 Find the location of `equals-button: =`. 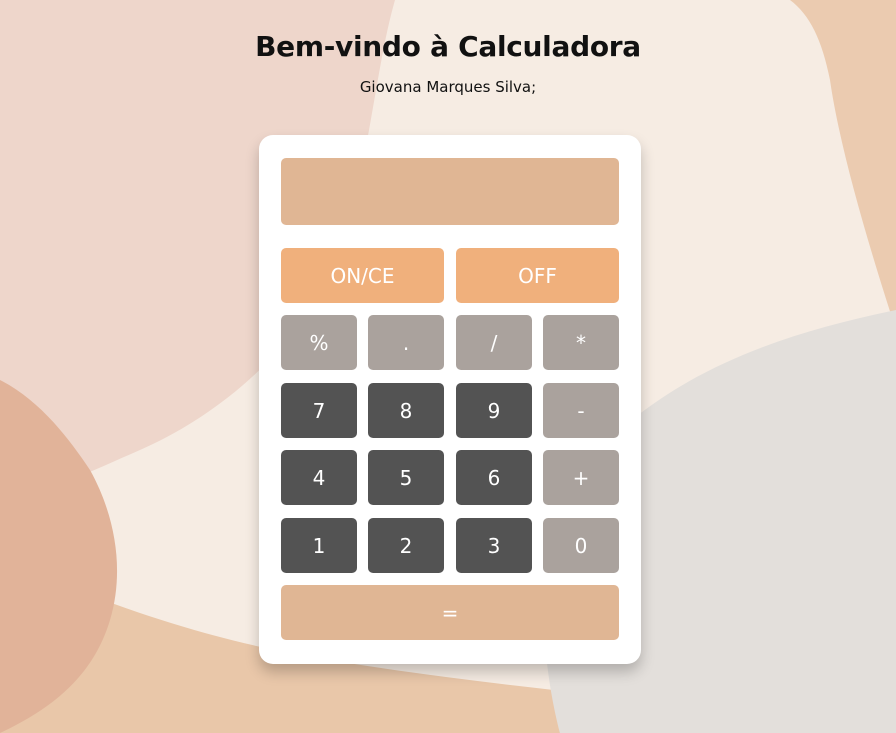

equals-button: = is located at coordinates (450, 612).